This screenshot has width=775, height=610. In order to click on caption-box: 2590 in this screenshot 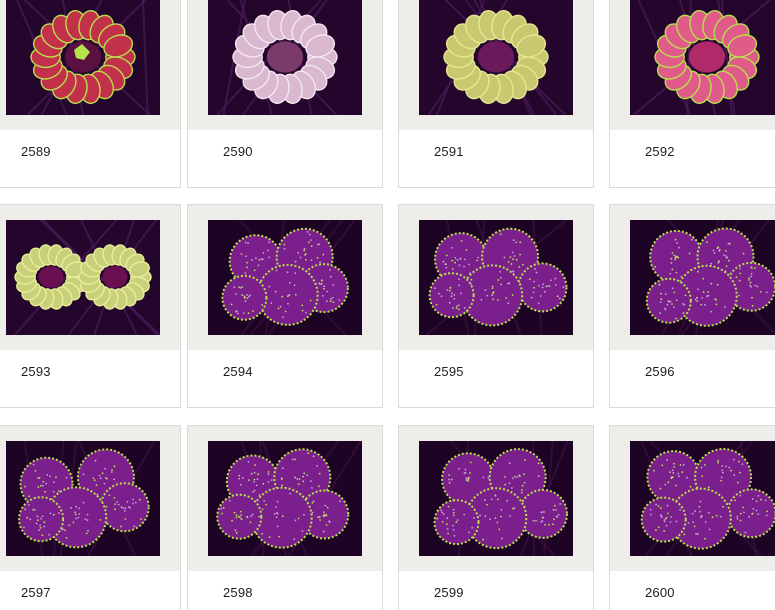, I will do `click(285, 159)`.